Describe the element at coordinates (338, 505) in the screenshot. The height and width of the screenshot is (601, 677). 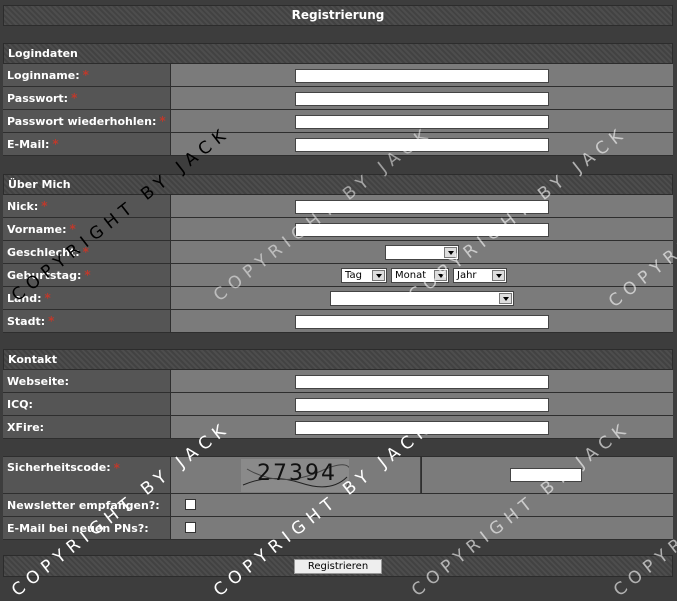
I see `form-row-newsletter: Newsletter empfangen?:` at that location.